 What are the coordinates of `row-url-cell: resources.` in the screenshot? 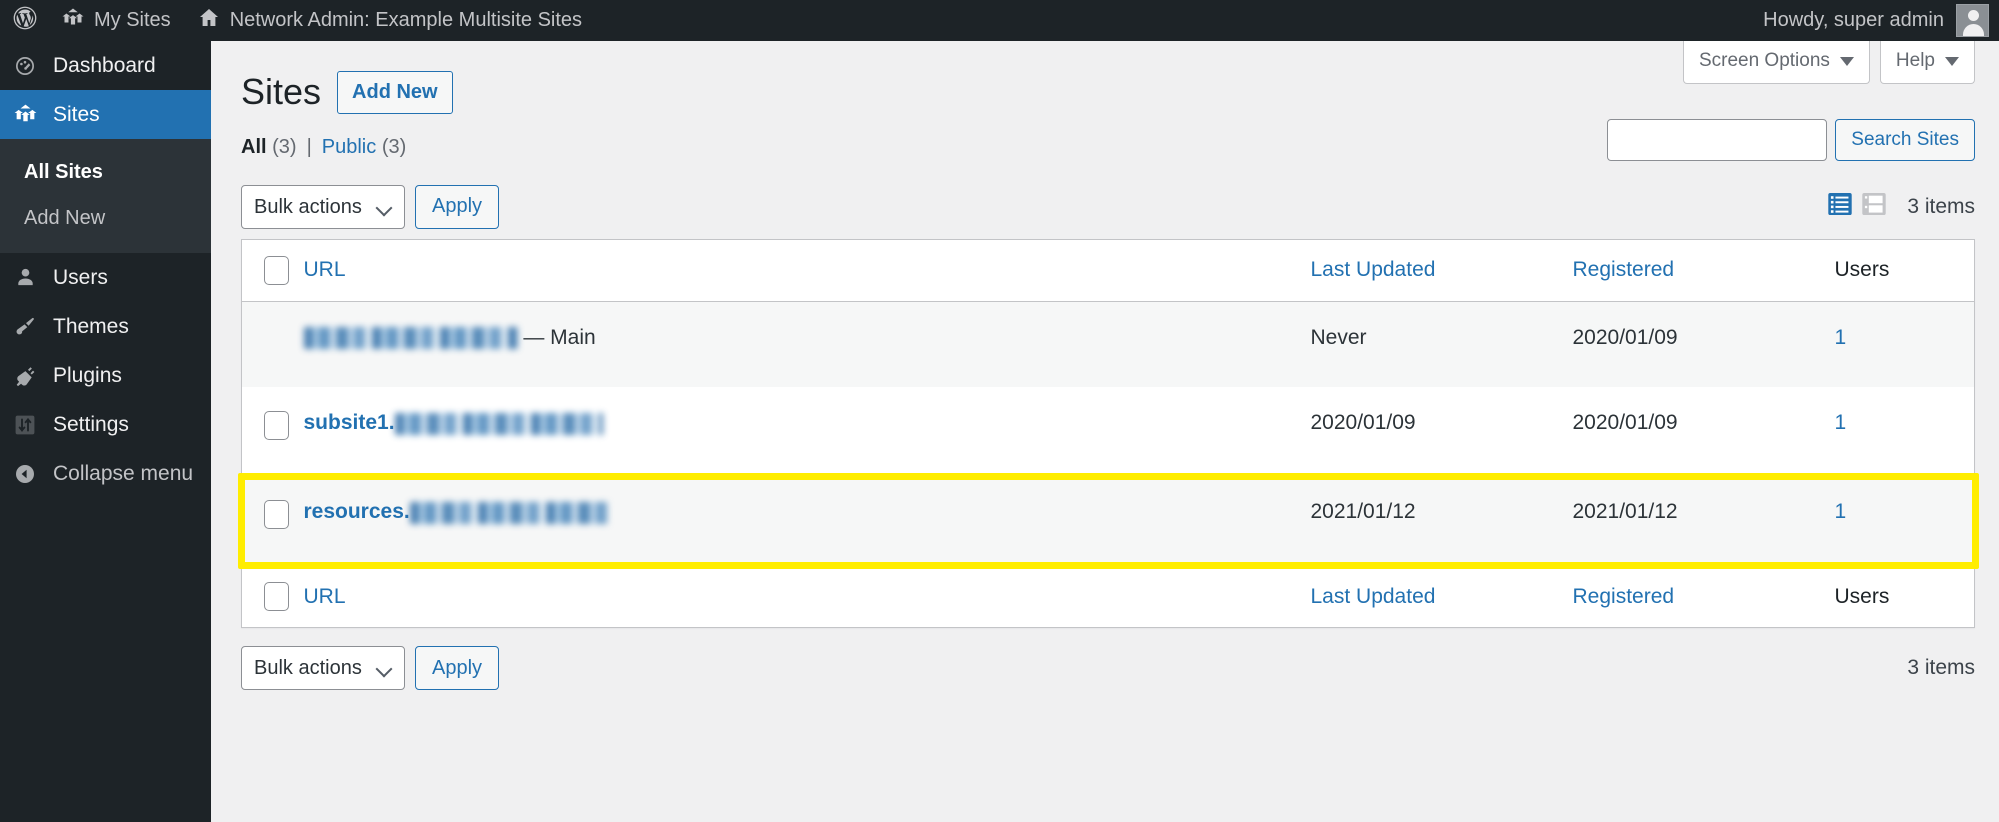 It's located at (807, 521).